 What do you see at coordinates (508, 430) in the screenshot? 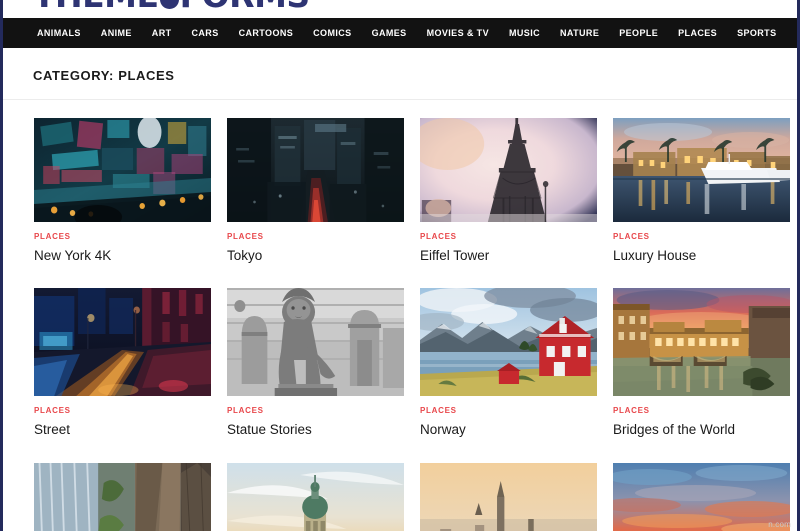
I see `post-title: Norway` at bounding box center [508, 430].